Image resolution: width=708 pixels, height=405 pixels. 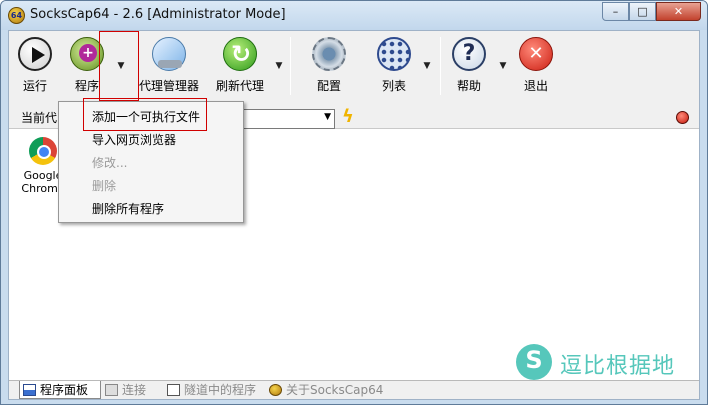 I want to click on lightning-icon: ϟ, so click(x=349, y=117).